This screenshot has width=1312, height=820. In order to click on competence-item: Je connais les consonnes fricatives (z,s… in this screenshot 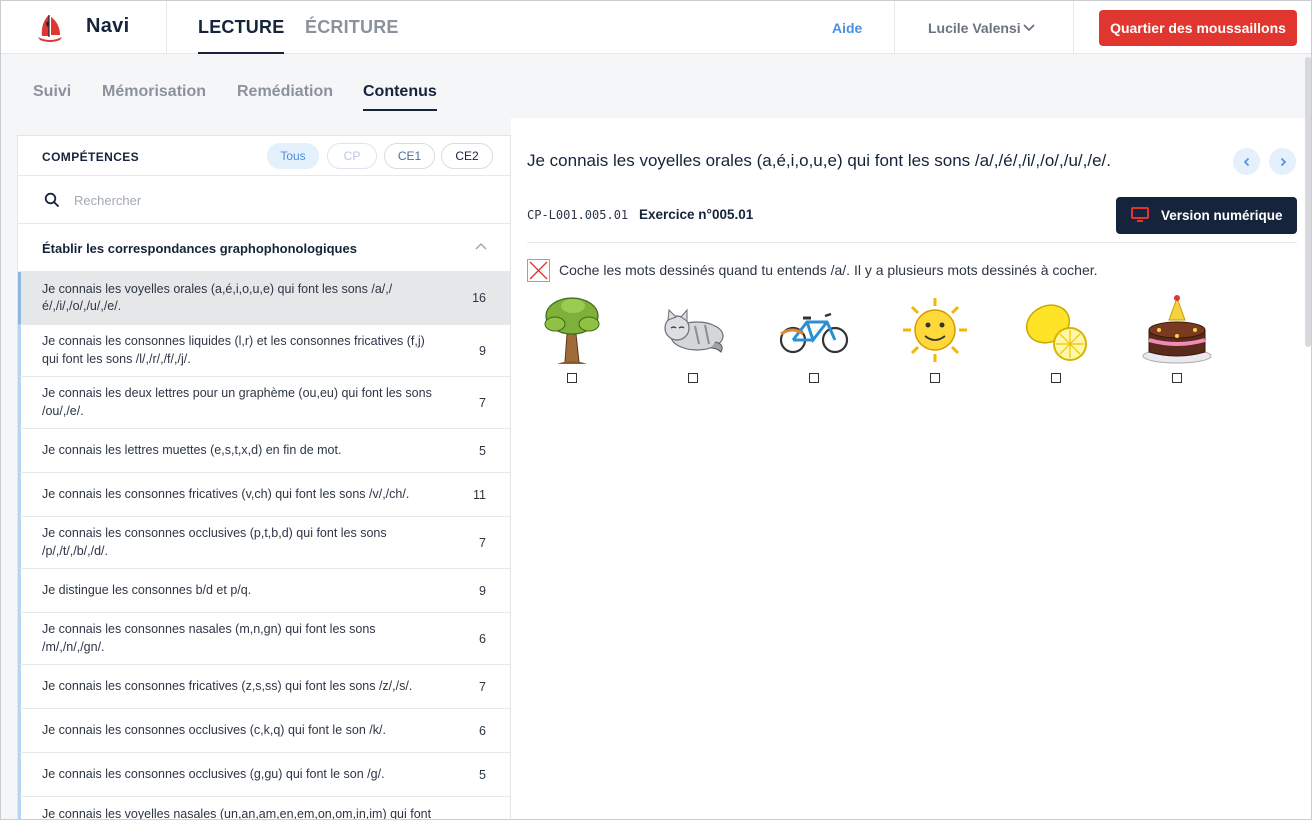, I will do `click(264, 687)`.